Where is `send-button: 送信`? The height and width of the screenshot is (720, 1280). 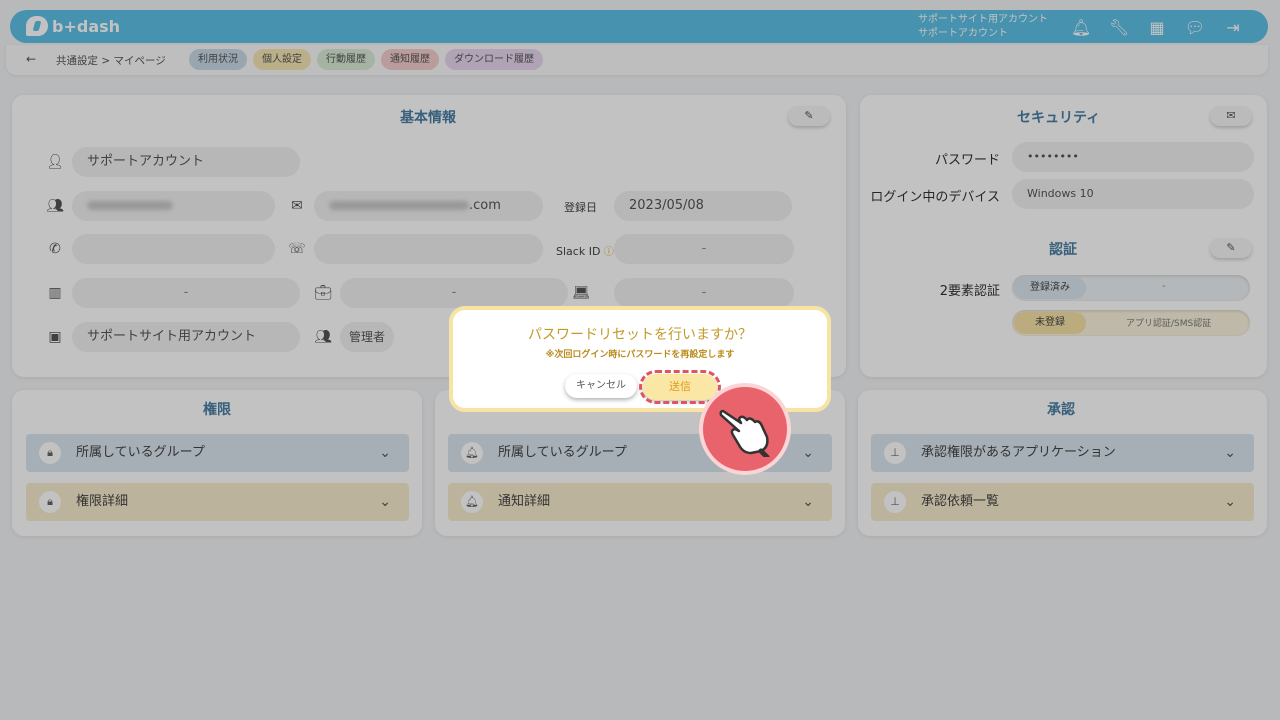
send-button: 送信 is located at coordinates (680, 387).